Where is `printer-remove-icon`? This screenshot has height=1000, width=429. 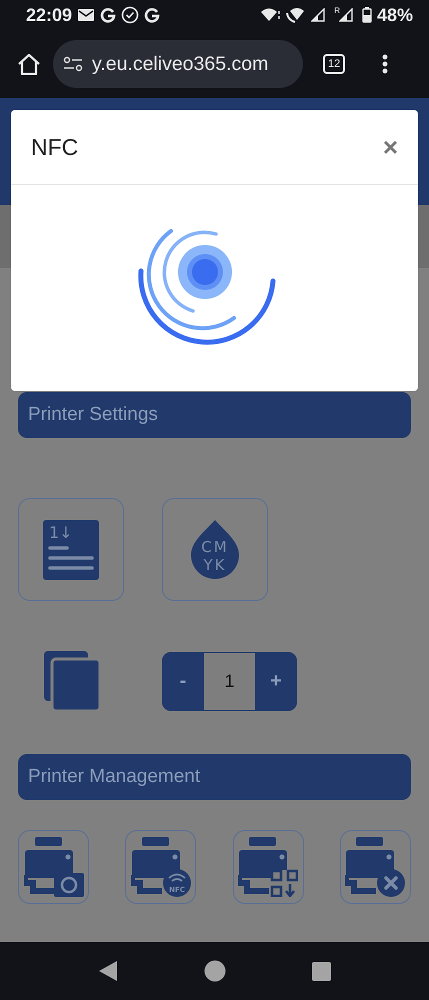
printer-remove-icon is located at coordinates (375, 867).